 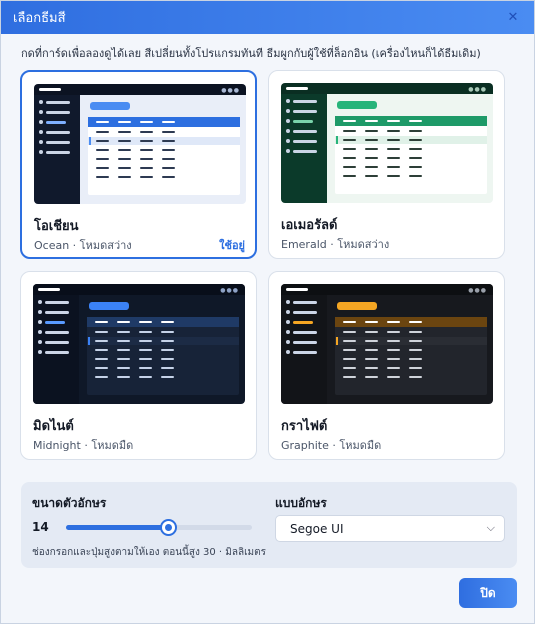 I want to click on theme-card-2: ●●● มิดไนต์ Midnight · โหมดมืด, so click(x=138, y=365).